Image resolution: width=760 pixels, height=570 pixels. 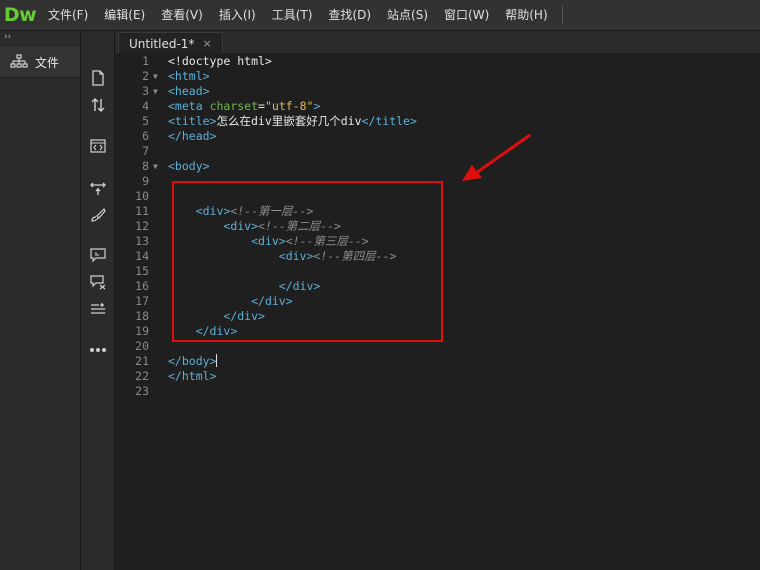 I want to click on line-number: 1, so click(x=145, y=61).